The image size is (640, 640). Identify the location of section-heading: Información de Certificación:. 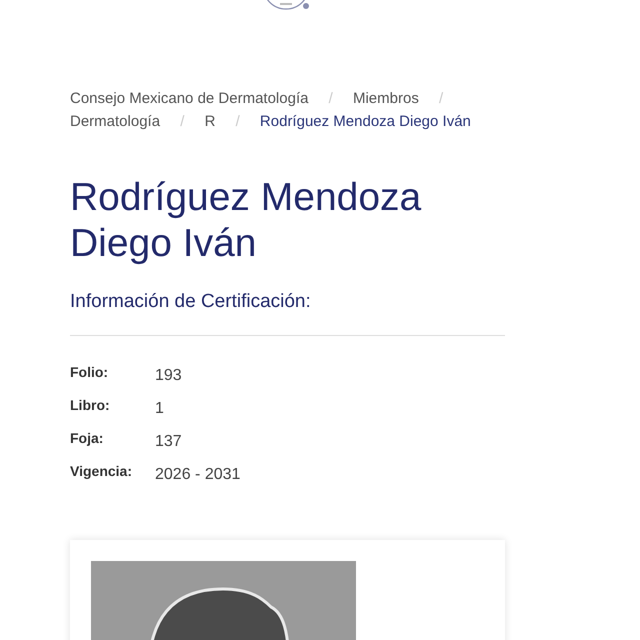
(191, 302).